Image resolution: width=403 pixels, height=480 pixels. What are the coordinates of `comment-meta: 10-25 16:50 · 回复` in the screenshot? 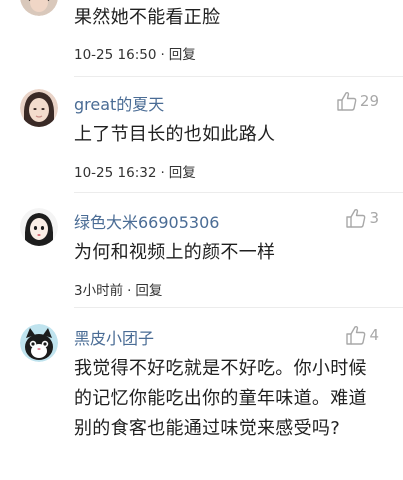 It's located at (135, 53).